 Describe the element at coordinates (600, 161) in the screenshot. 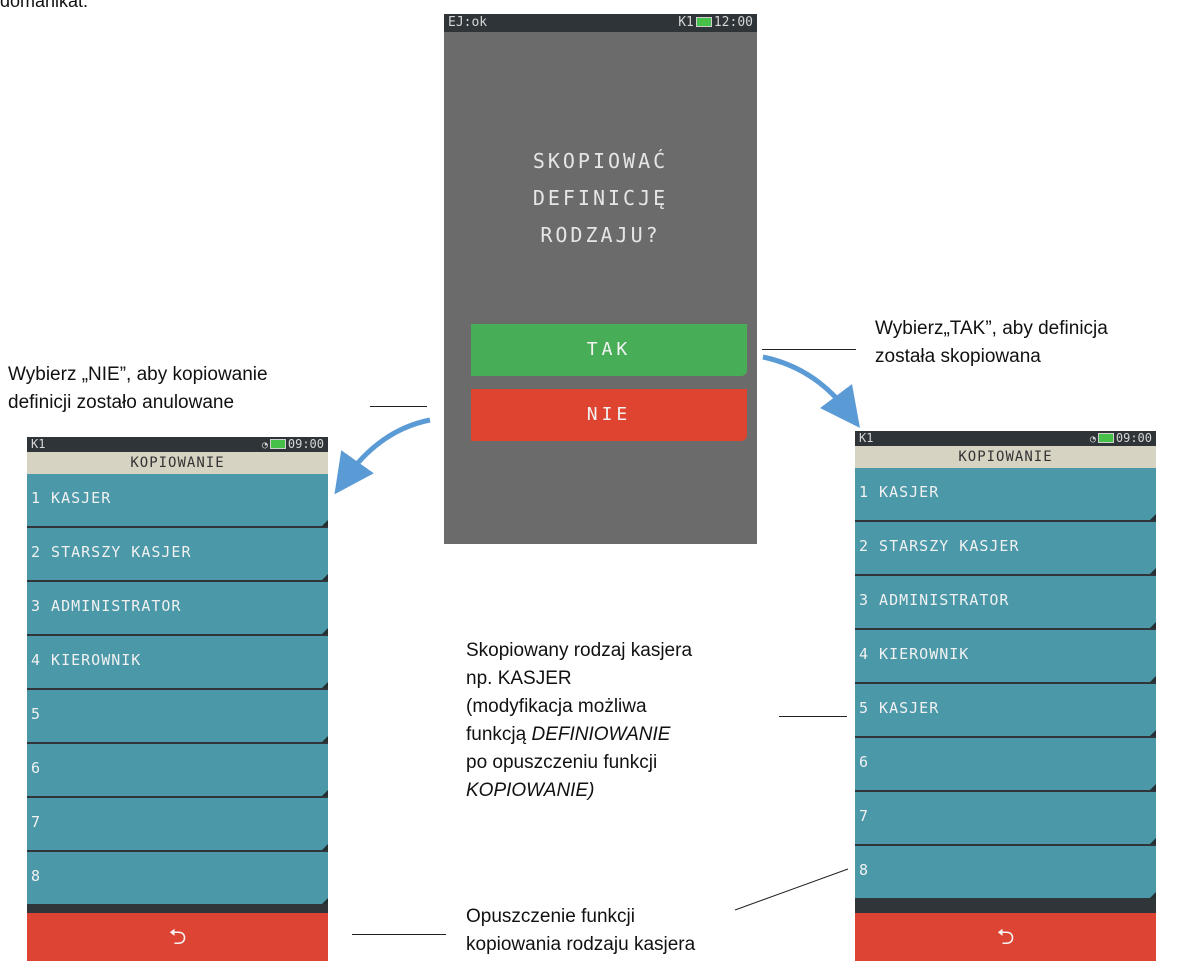

I see `question-line: SKOPIOWAĆ` at that location.